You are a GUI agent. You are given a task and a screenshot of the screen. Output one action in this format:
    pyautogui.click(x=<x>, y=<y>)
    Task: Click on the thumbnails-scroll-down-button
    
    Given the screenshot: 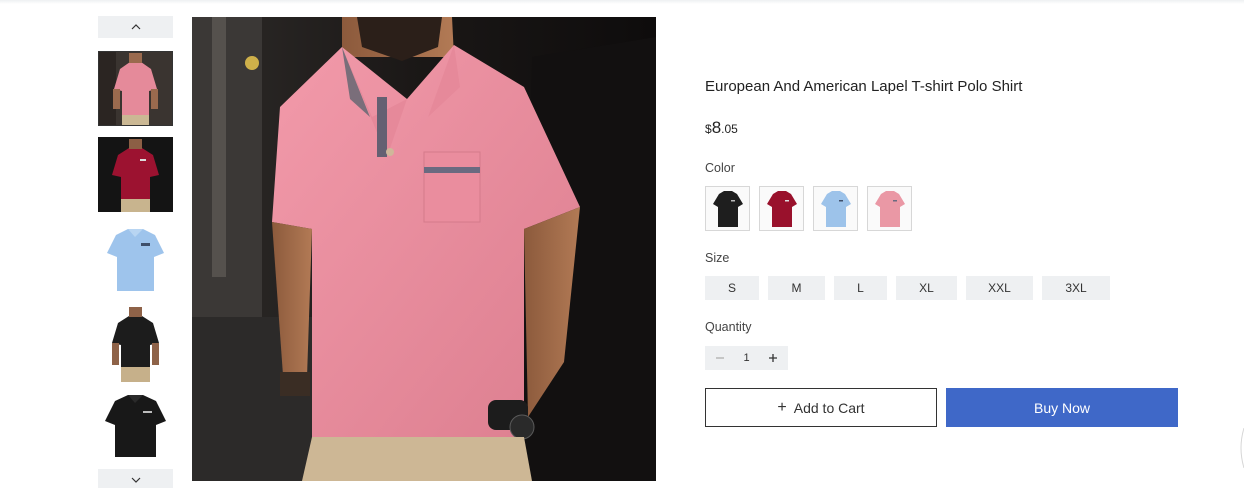 What is the action you would take?
    pyautogui.click(x=135, y=478)
    